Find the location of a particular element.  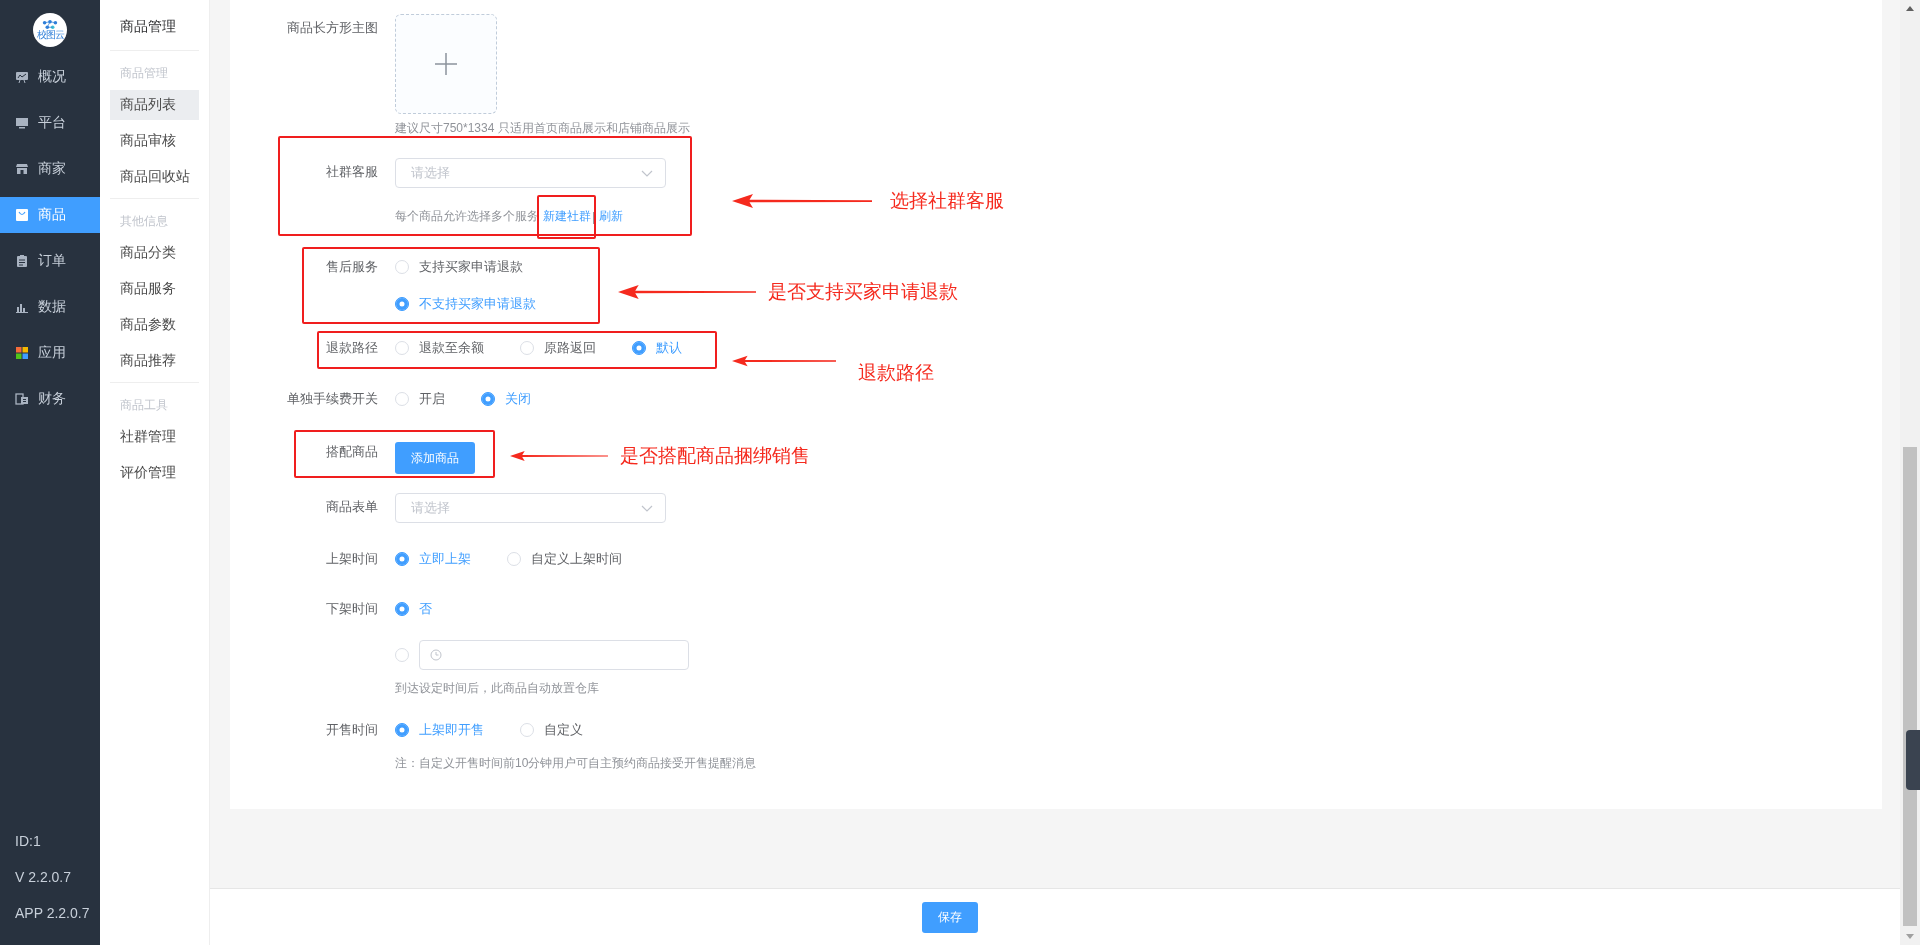

submenu-item: 评价管理 is located at coordinates (154, 473).